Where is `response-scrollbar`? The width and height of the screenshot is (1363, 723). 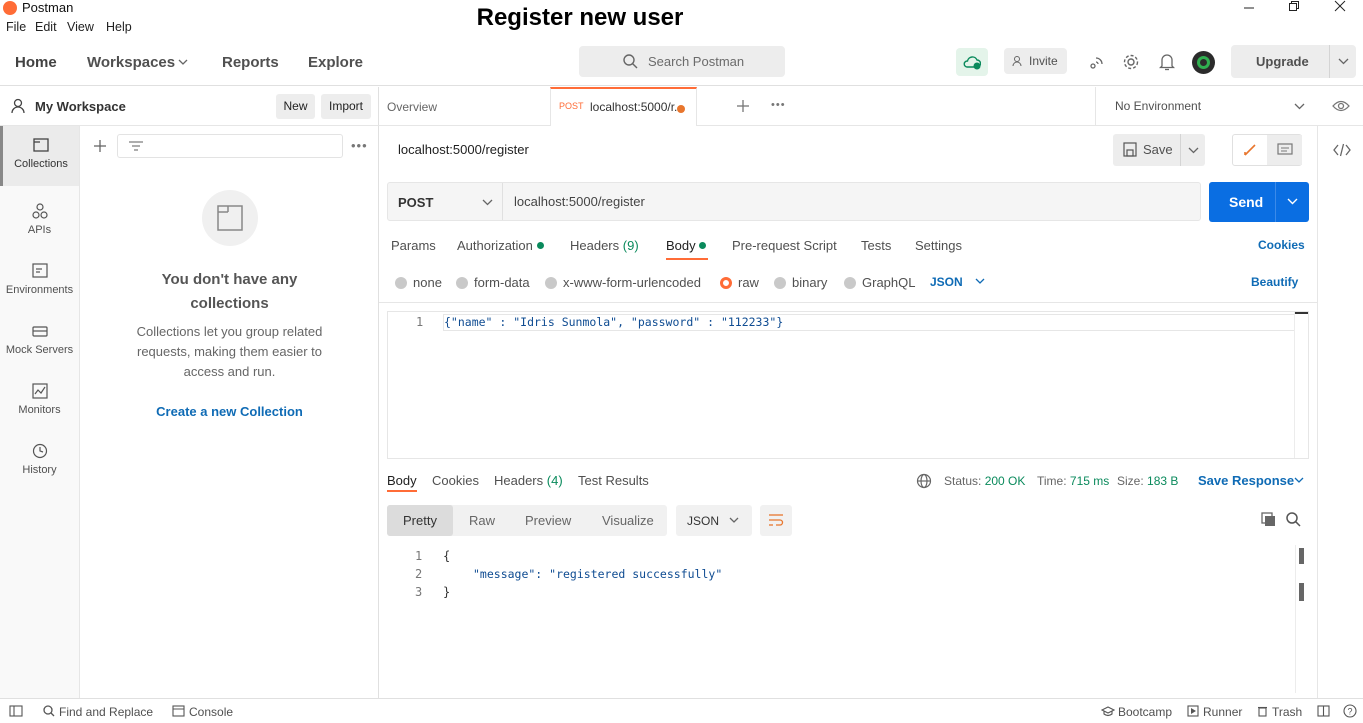
response-scrollbar is located at coordinates (1295, 619).